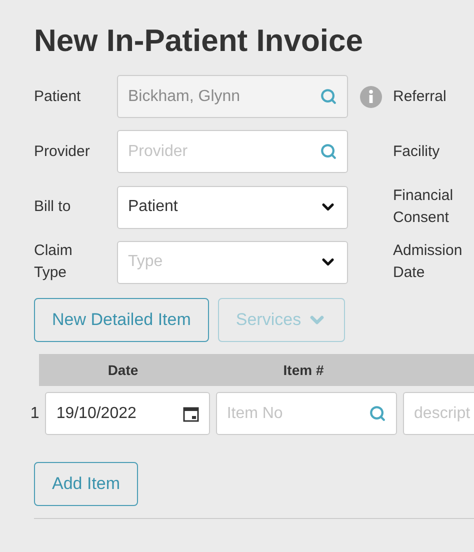 The height and width of the screenshot is (552, 474). I want to click on field-label: Patient, so click(58, 96).